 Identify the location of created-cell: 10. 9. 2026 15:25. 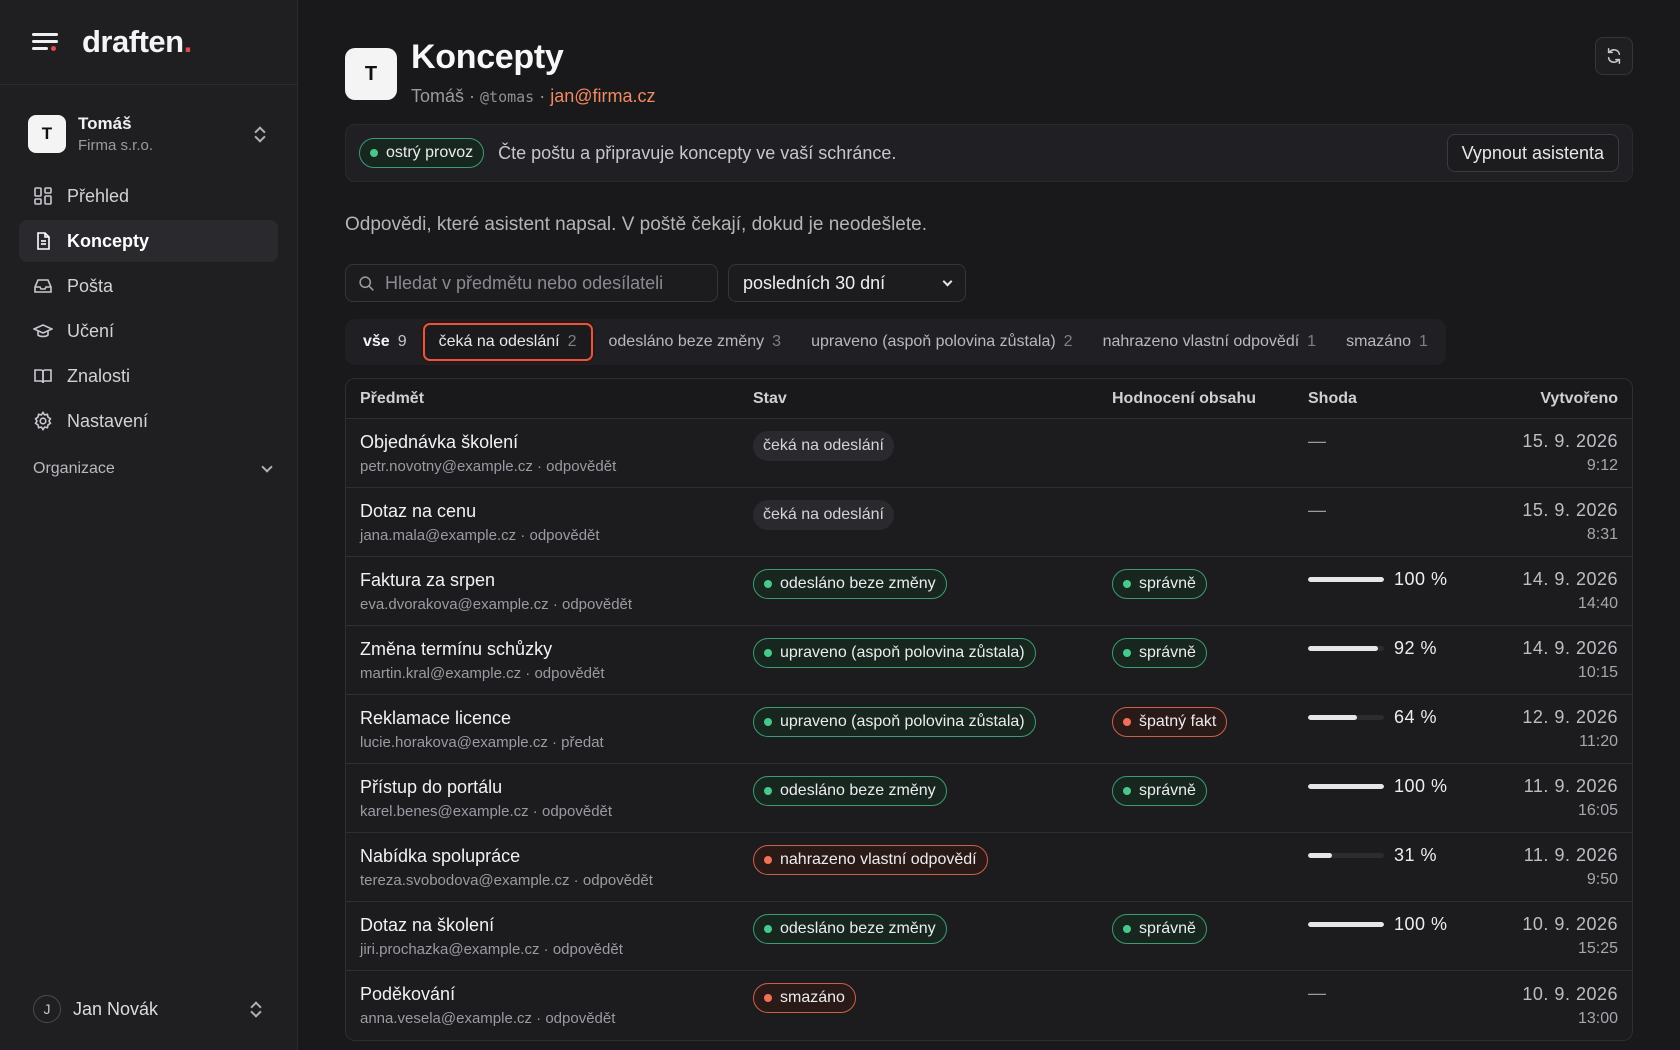
(1568, 936).